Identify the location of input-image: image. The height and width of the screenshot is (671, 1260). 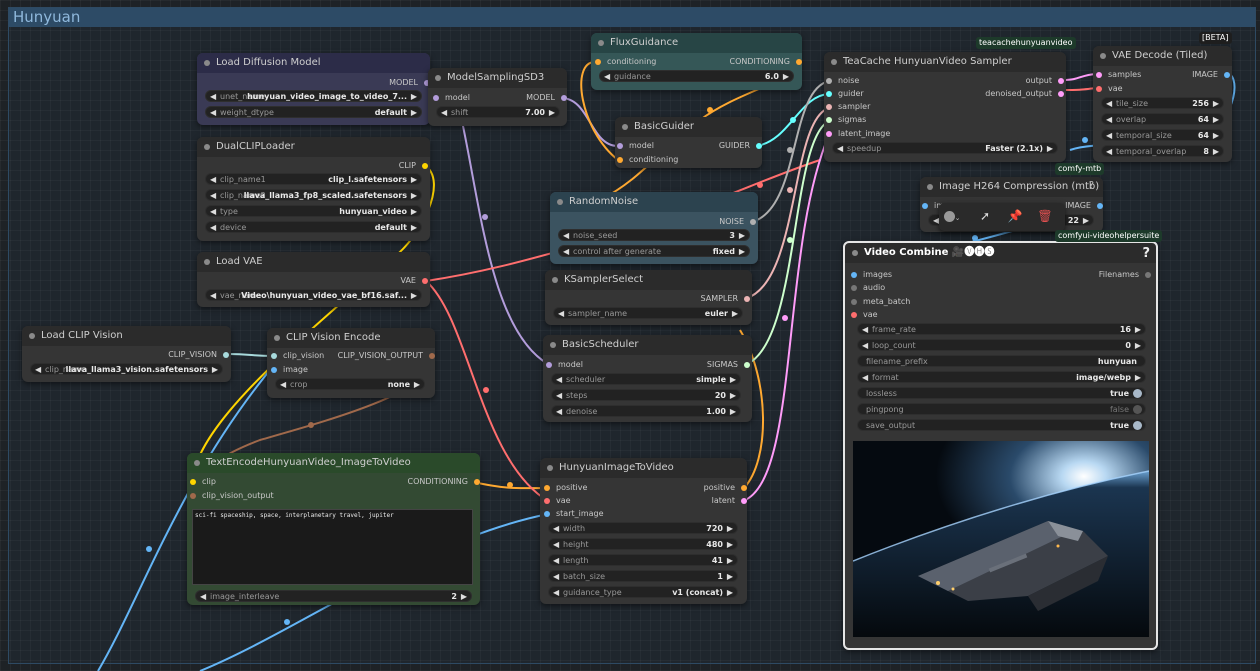
(289, 370).